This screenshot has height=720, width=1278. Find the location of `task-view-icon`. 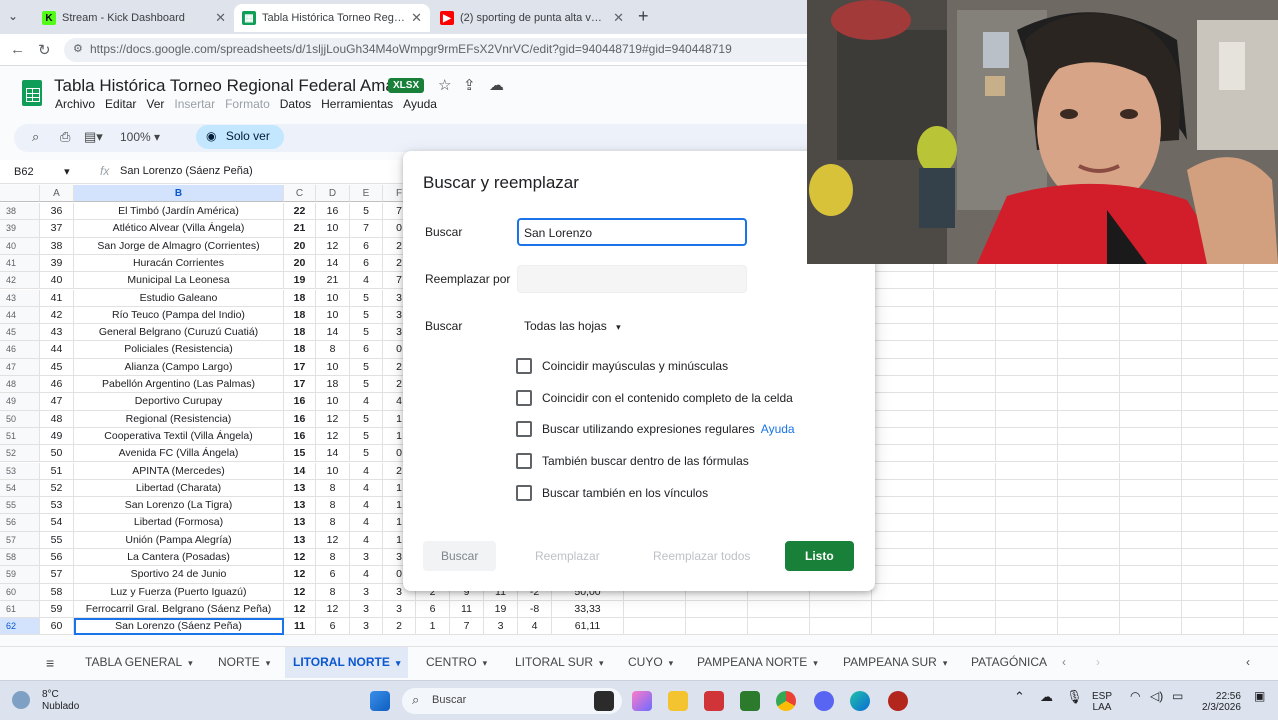

task-view-icon is located at coordinates (604, 701).